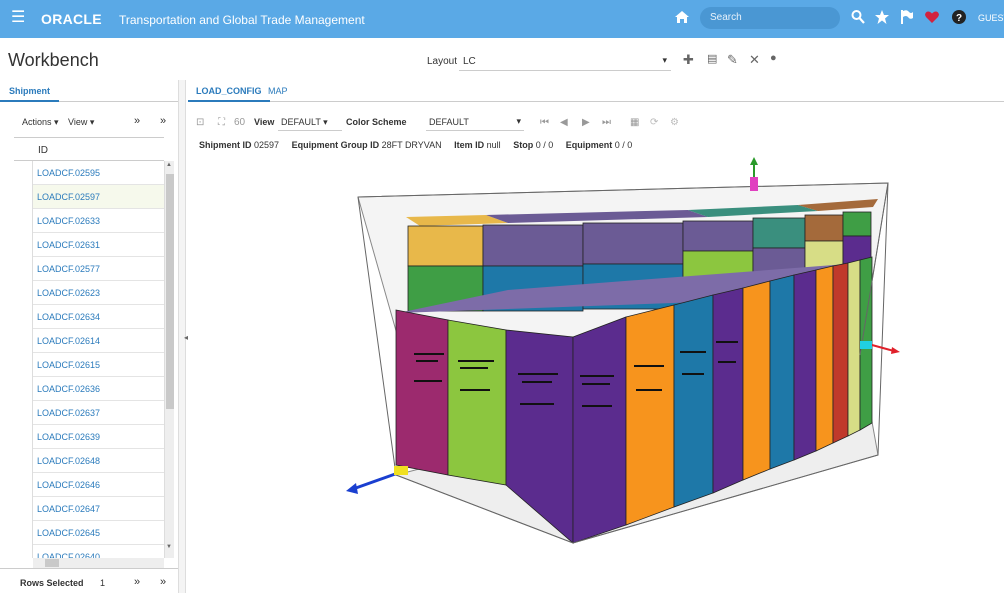 The height and width of the screenshot is (593, 1004). I want to click on table-row: LOADCF.02636, so click(98, 389).